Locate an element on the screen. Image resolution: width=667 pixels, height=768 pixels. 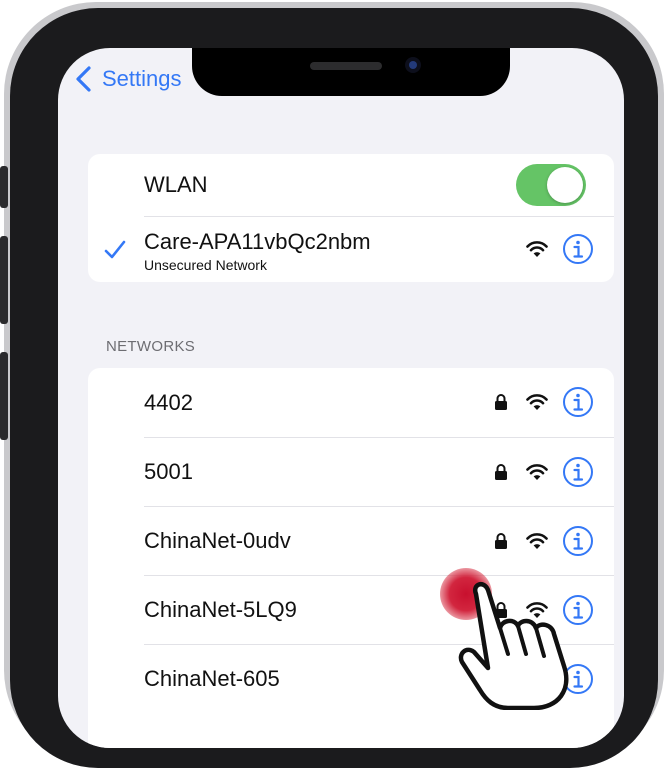
back-button: Settings is located at coordinates (128, 79).